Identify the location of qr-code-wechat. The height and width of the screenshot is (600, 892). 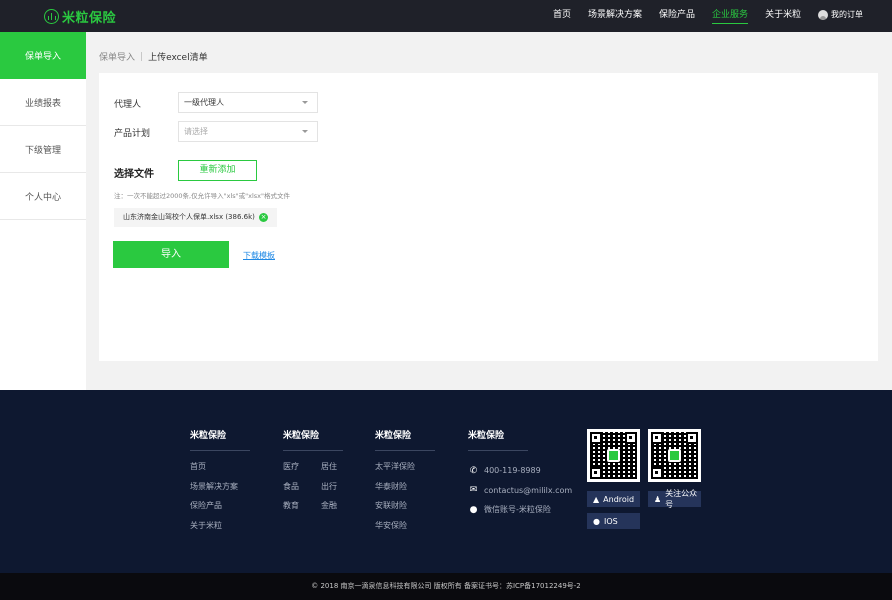
(674, 455).